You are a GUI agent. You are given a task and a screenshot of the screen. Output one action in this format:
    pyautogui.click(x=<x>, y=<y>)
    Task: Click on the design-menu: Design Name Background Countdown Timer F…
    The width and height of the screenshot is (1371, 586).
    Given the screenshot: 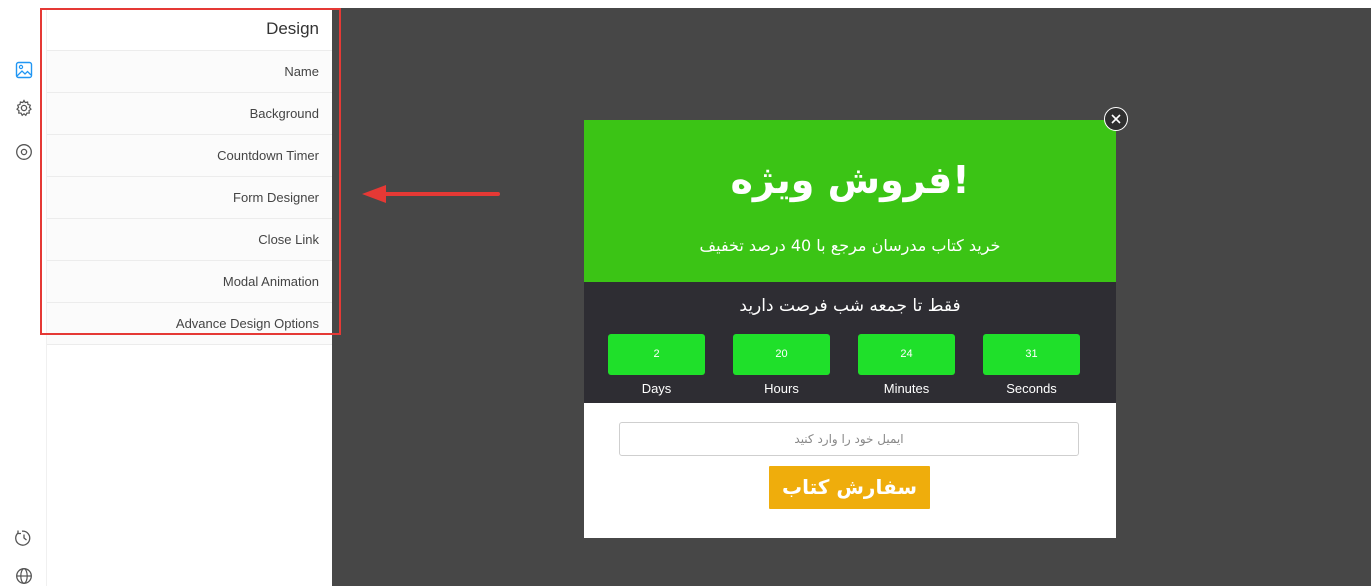 What is the action you would take?
    pyautogui.click(x=190, y=176)
    